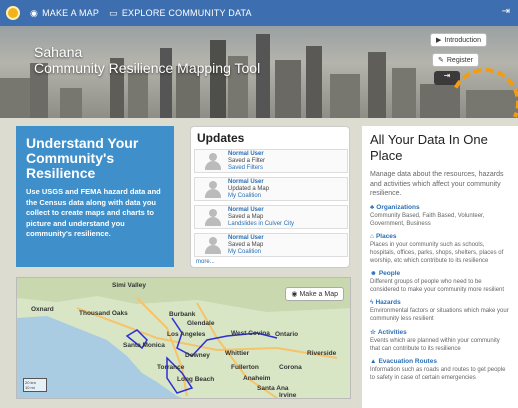 This screenshot has height=408, width=518. I want to click on people-icon: ♣, so click(372, 207).